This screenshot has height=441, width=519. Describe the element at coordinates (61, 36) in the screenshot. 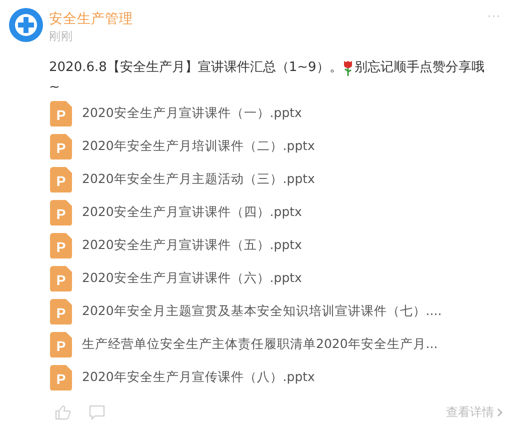

I see `post-time: 刚刚` at that location.